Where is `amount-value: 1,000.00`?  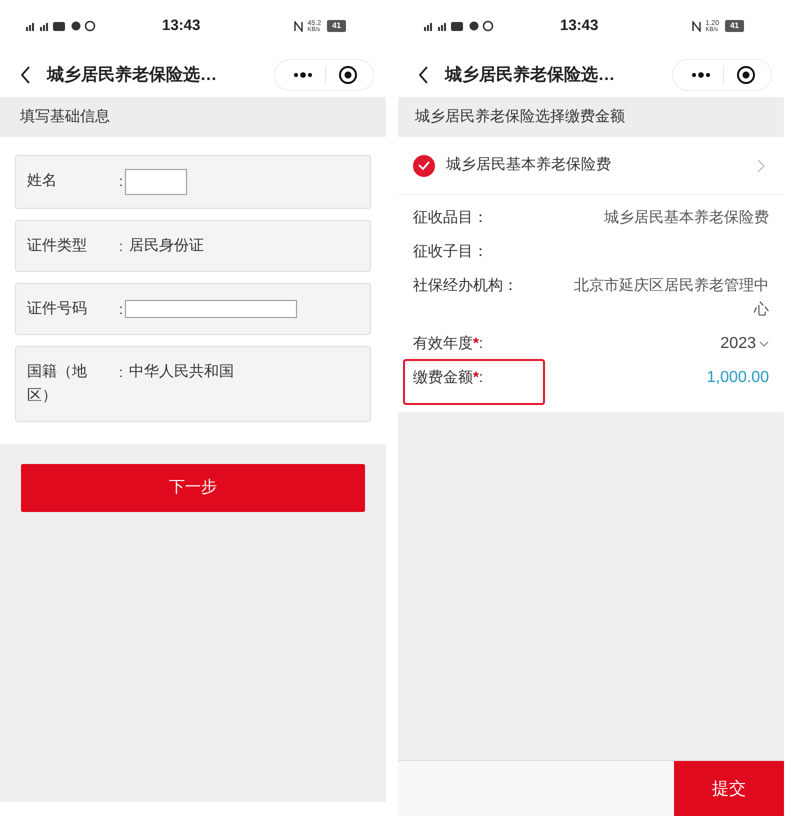 amount-value: 1,000.00 is located at coordinates (737, 378).